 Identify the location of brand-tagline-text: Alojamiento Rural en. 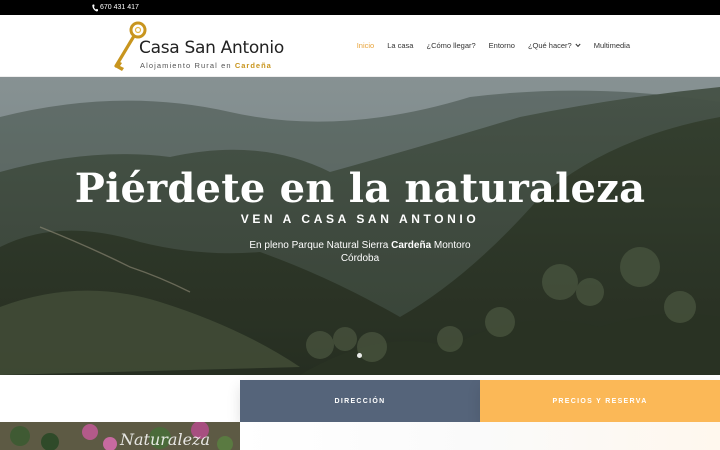
(186, 65).